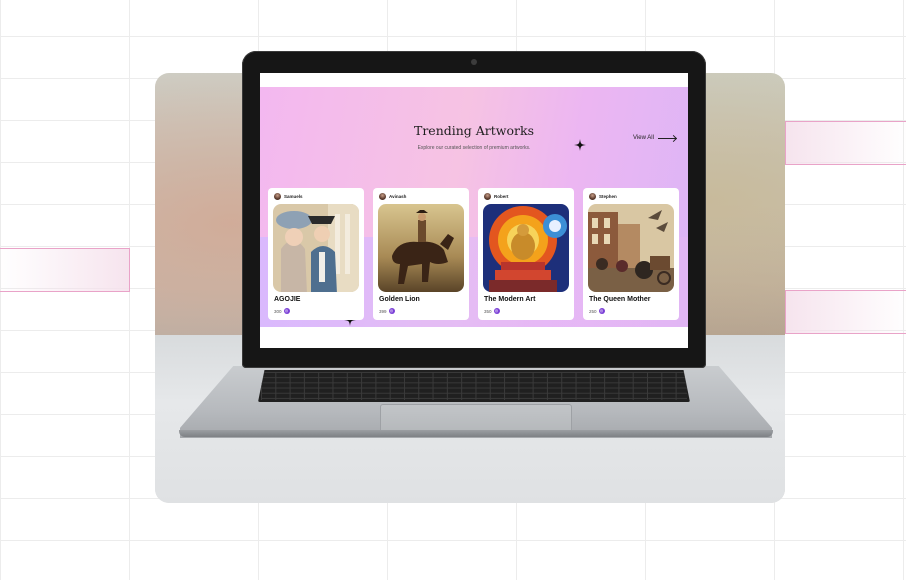 This screenshot has height=580, width=906. Describe the element at coordinates (278, 311) in the screenshot. I see `price-value: 300` at that location.